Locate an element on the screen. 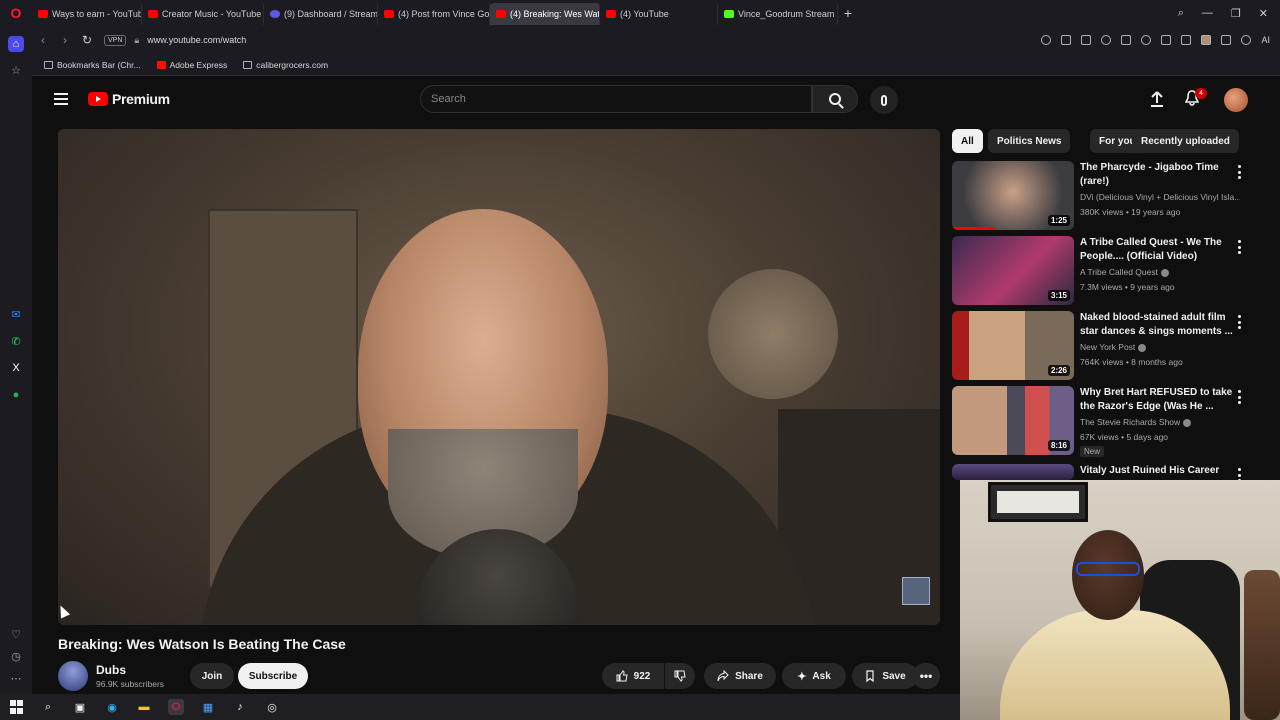  shield-icon is located at coordinates (1106, 40).